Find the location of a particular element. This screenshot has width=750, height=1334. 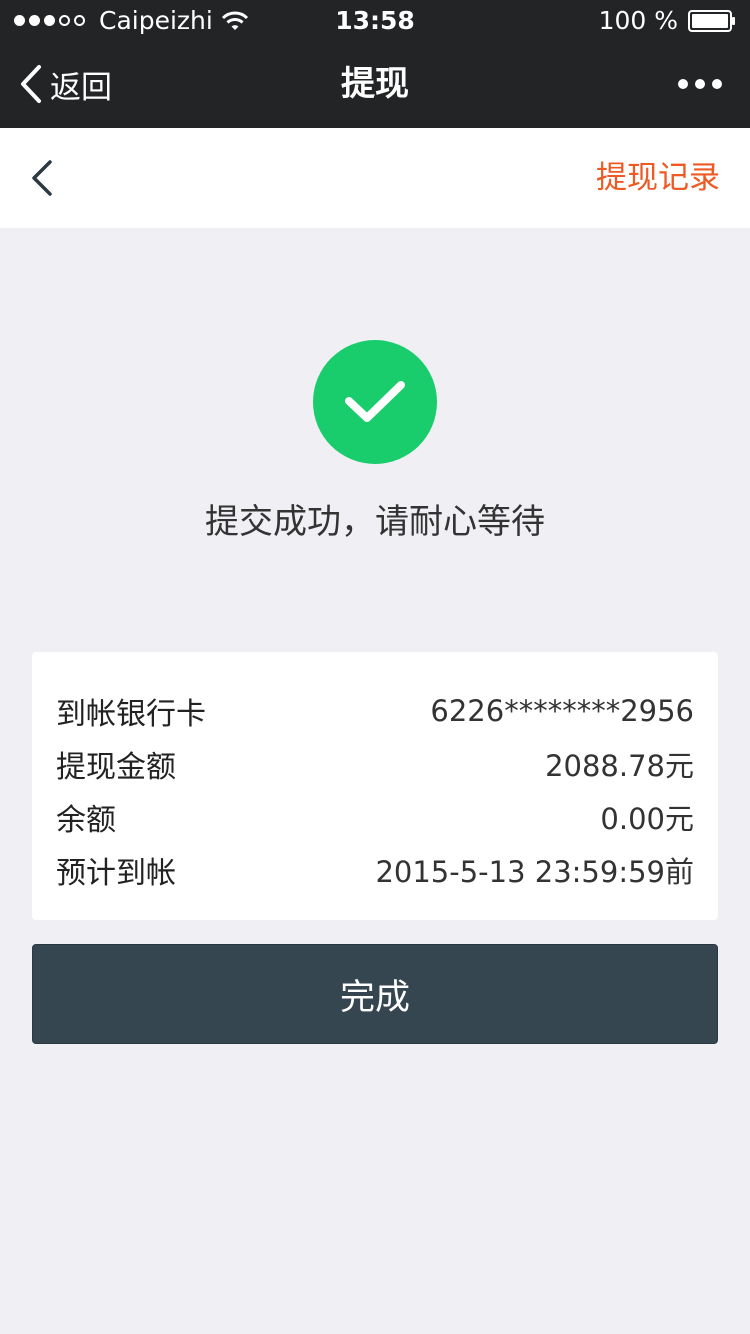

battery-percentage: 100 % is located at coordinates (638, 20).